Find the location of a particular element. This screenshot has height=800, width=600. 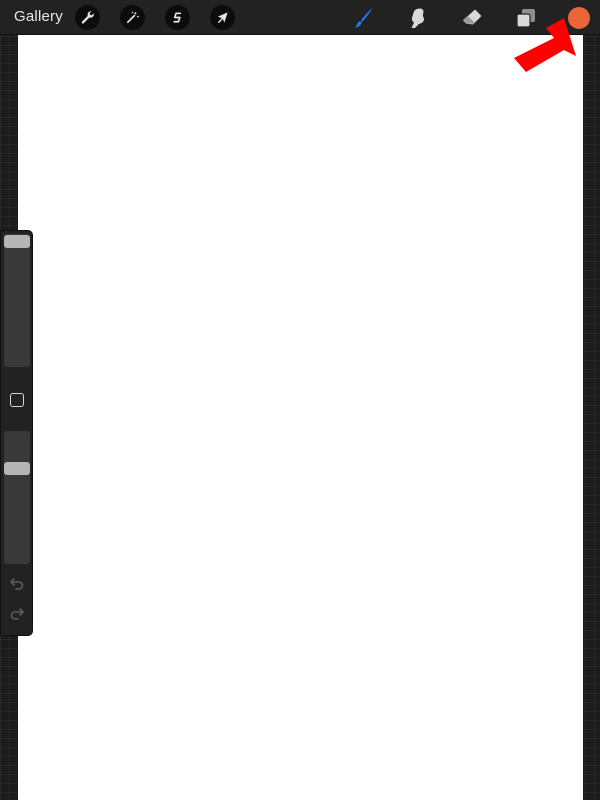

redo-arrow-icon is located at coordinates (17, 614).